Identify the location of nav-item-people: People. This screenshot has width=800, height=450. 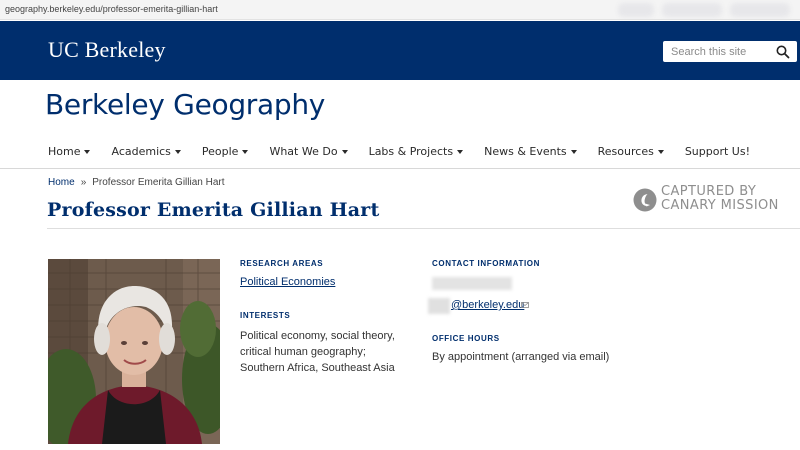
(225, 151).